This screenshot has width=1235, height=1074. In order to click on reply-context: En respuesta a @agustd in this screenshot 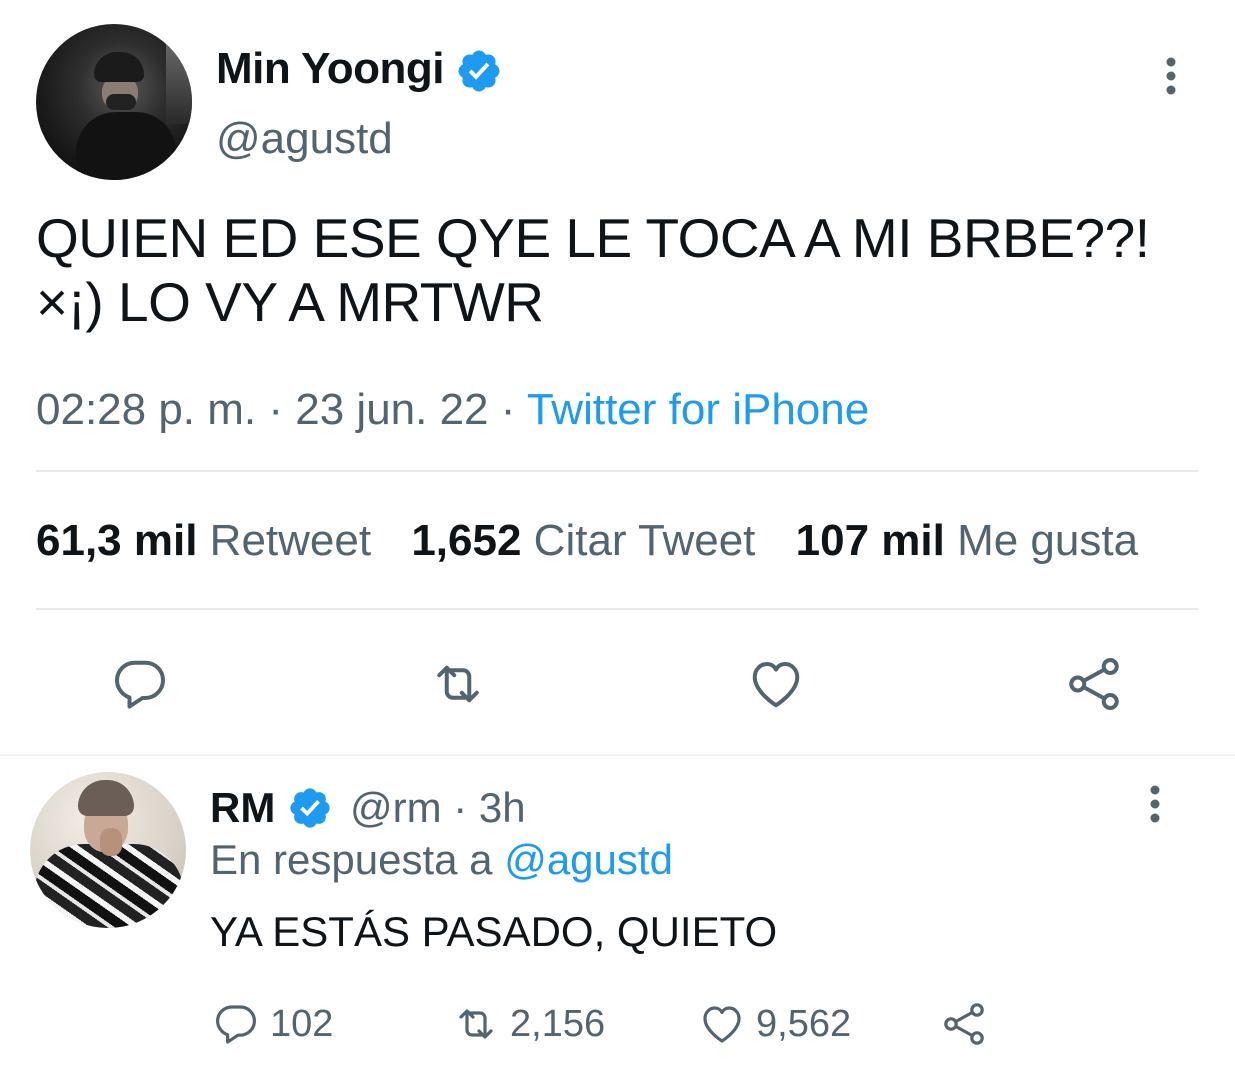, I will do `click(441, 860)`.